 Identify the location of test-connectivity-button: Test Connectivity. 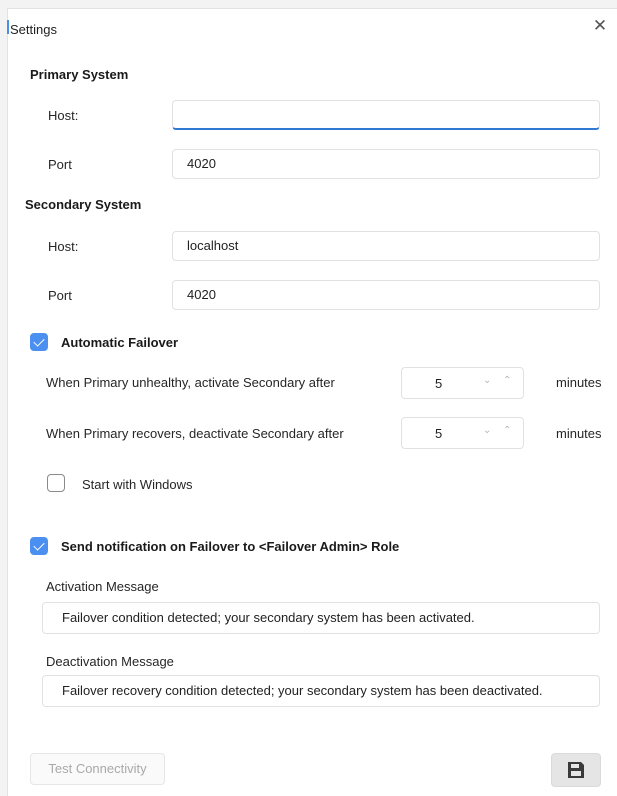
(97, 769).